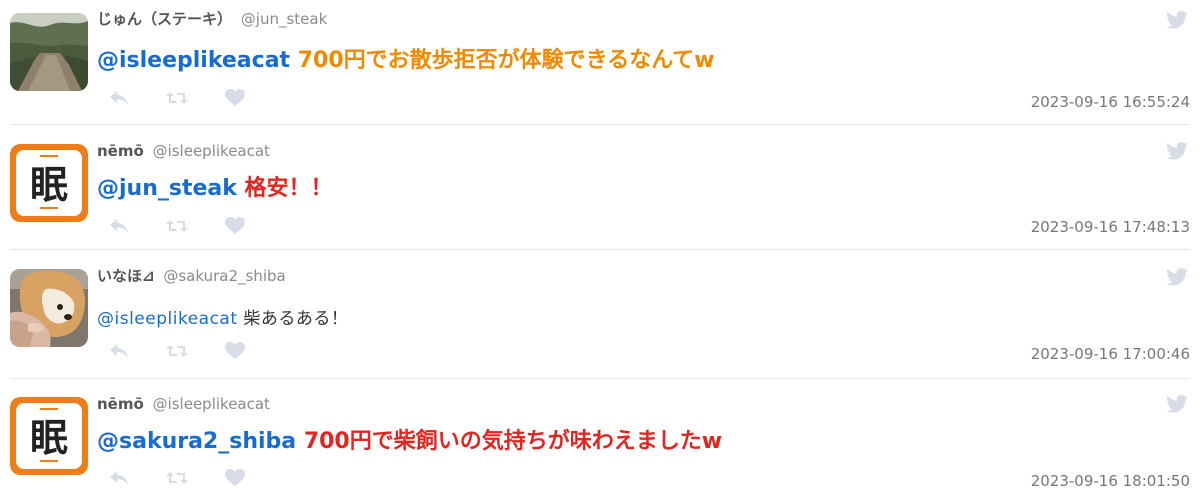 The height and width of the screenshot is (500, 1200). I want to click on mention-link: @jun_steak, so click(167, 188).